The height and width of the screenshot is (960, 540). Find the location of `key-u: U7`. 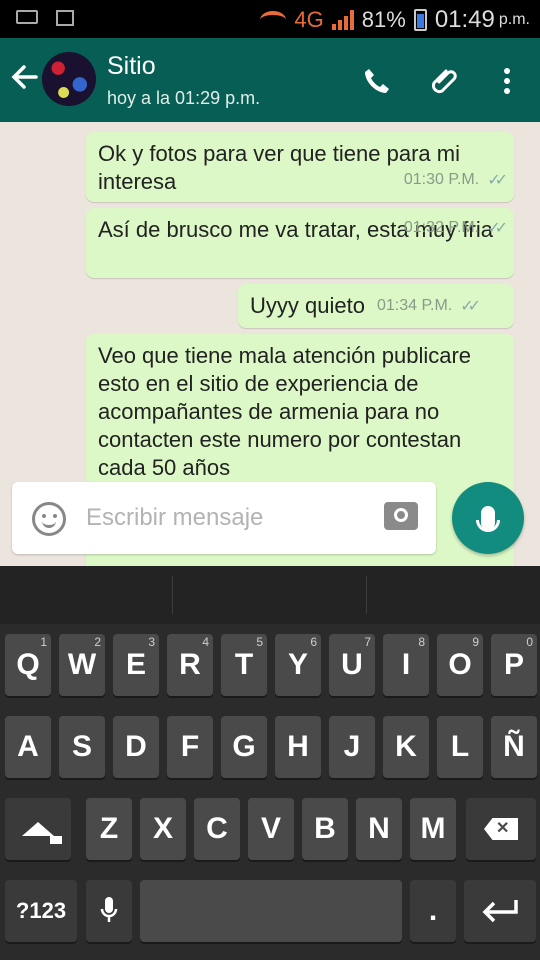

key-u: U7 is located at coordinates (352, 665).